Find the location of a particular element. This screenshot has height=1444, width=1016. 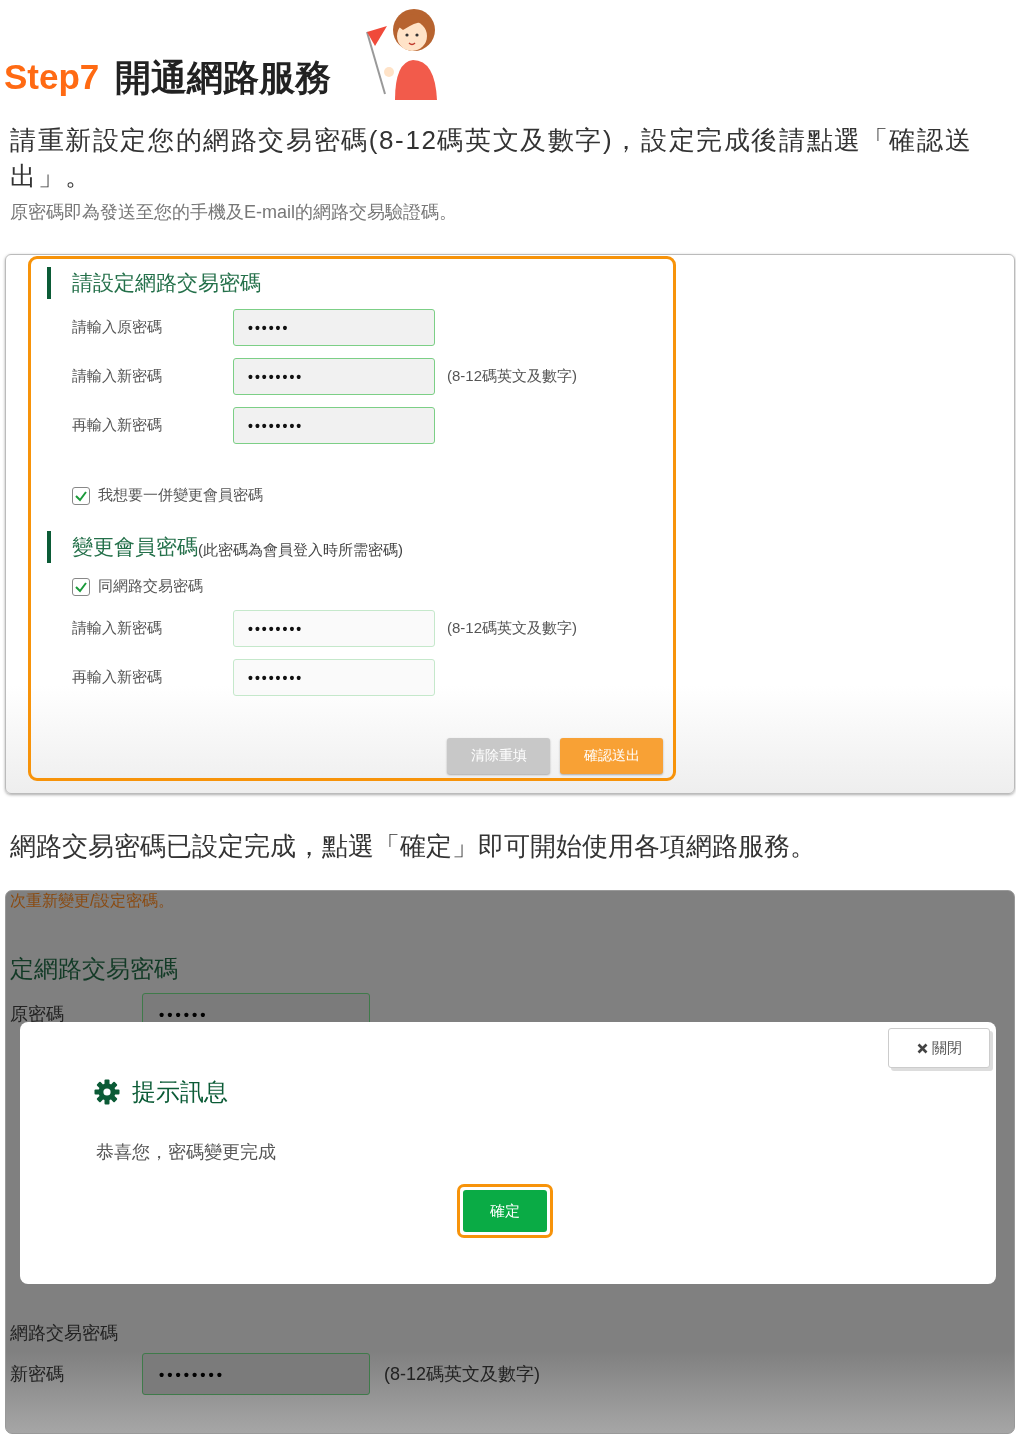

dialog-title: 提示訊息 is located at coordinates (180, 1092).